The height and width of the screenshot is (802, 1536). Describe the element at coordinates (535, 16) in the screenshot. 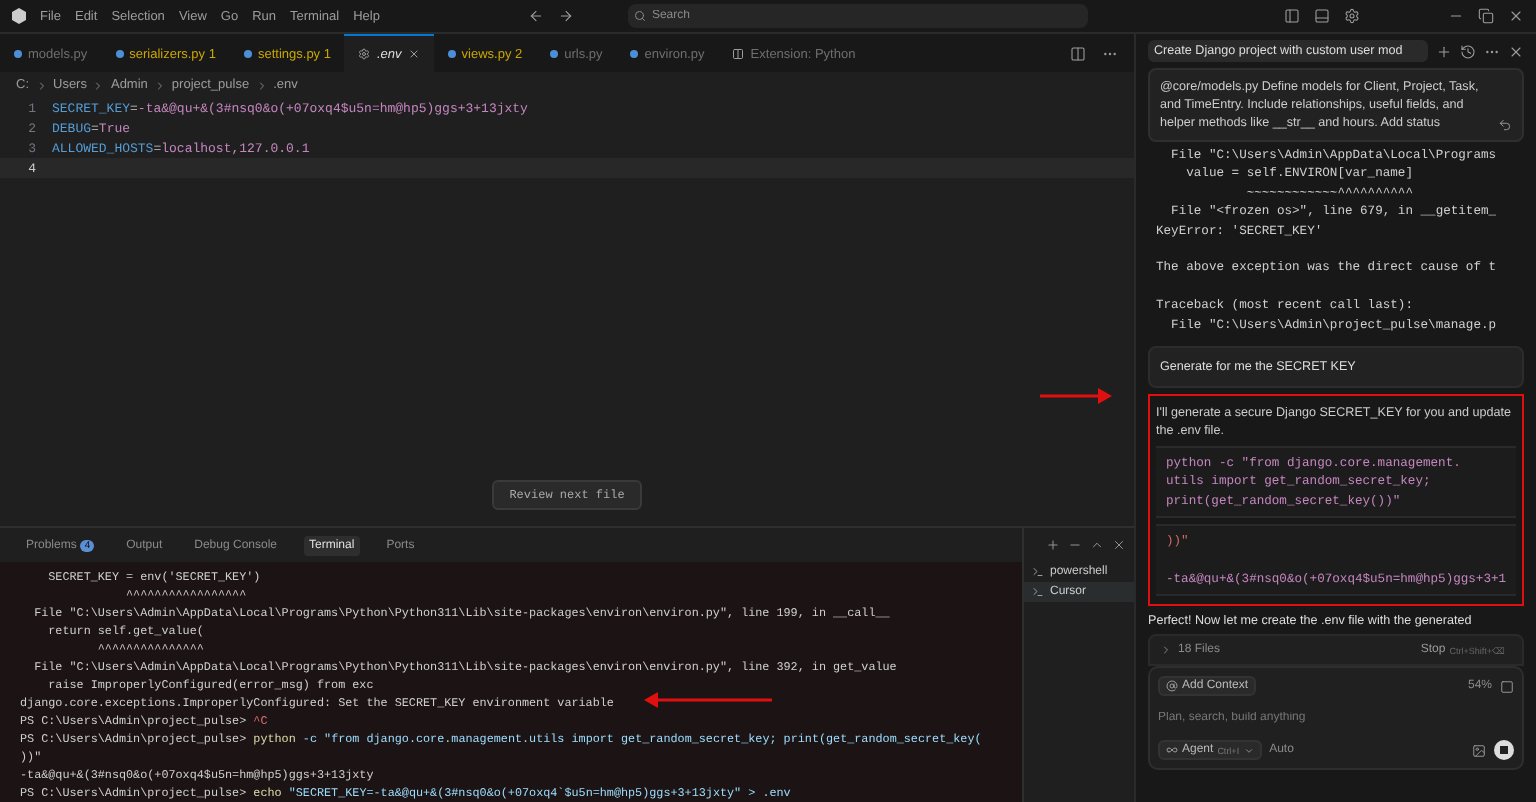

I see `back-arrow-icon` at that location.